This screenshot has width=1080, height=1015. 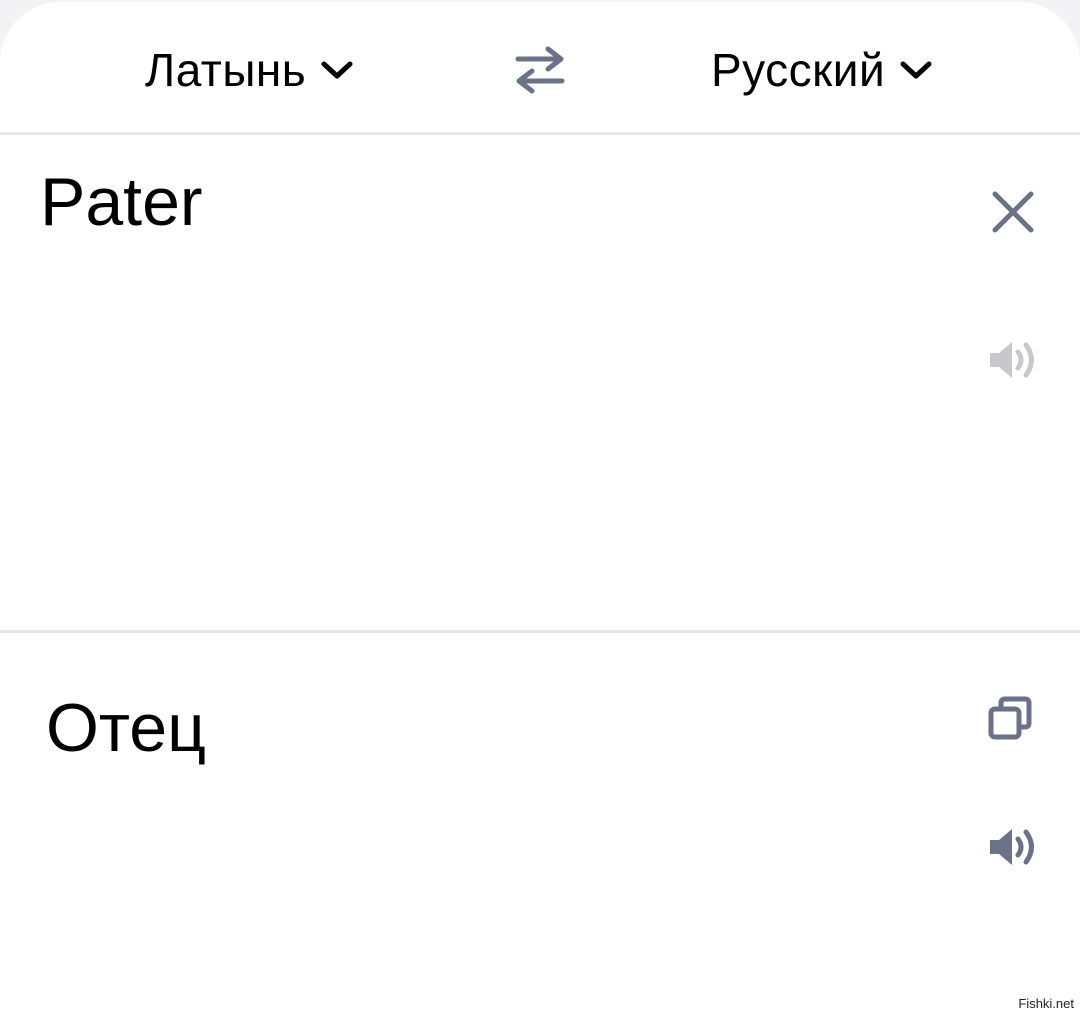 What do you see at coordinates (121, 202) in the screenshot?
I see `source-text-input: Pater` at bounding box center [121, 202].